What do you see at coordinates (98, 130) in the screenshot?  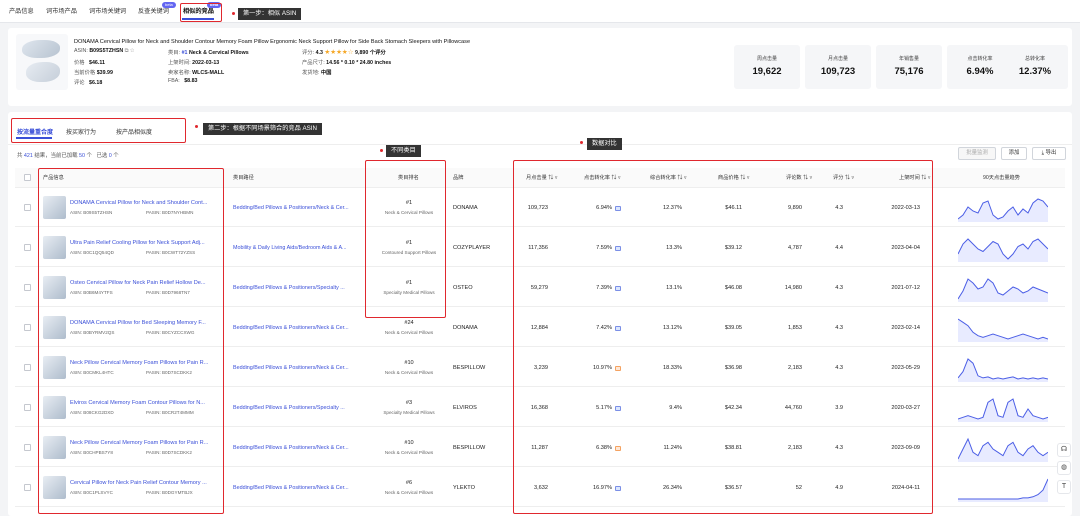 I see `highlight-box-step2` at bounding box center [98, 130].